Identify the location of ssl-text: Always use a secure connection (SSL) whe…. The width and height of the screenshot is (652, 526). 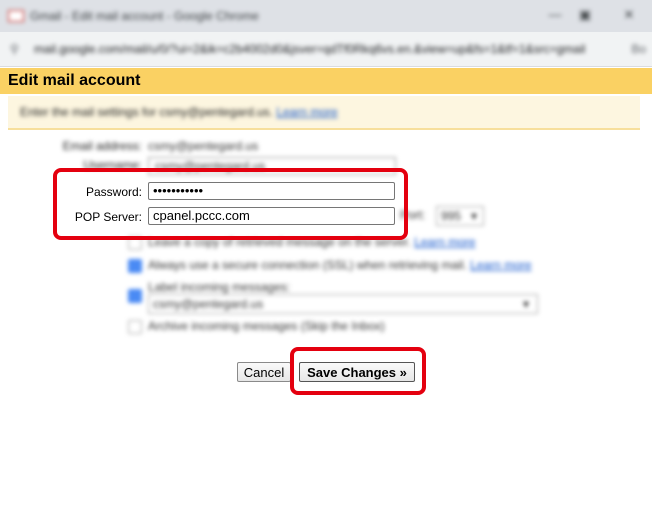
(340, 265).